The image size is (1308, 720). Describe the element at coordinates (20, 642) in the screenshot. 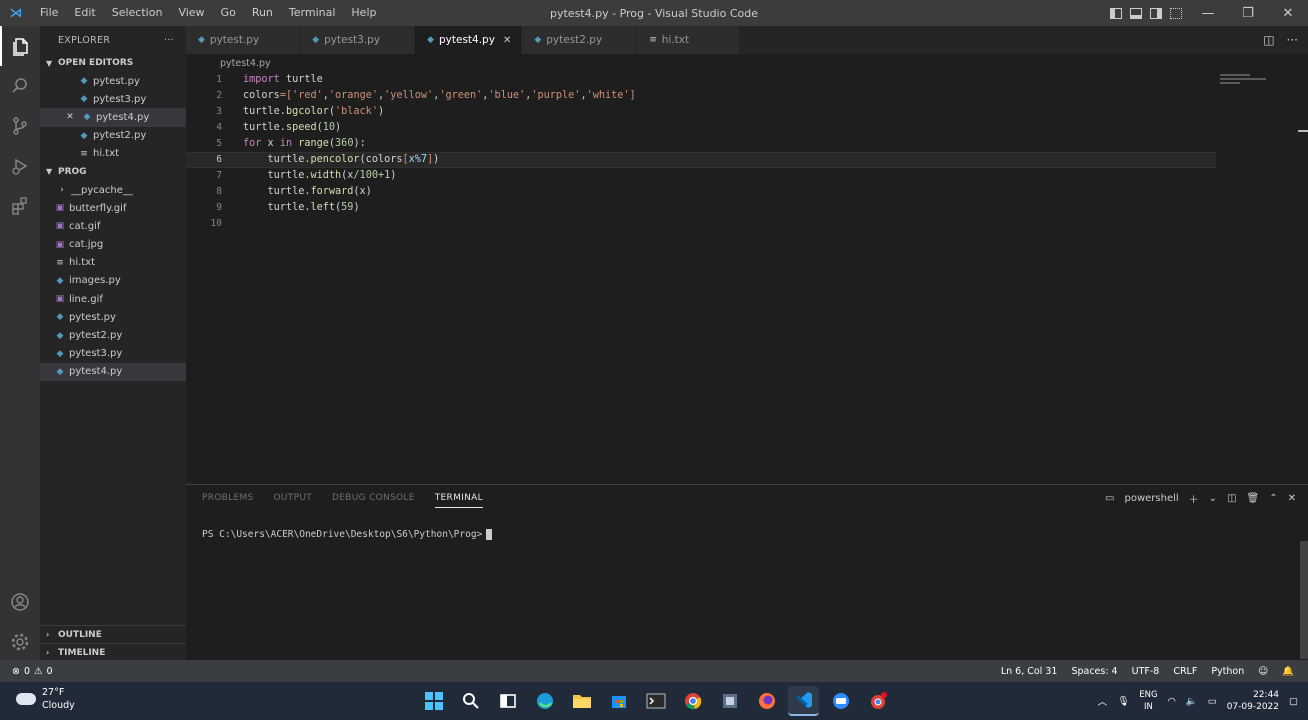

I see `settings-gear-icon` at that location.